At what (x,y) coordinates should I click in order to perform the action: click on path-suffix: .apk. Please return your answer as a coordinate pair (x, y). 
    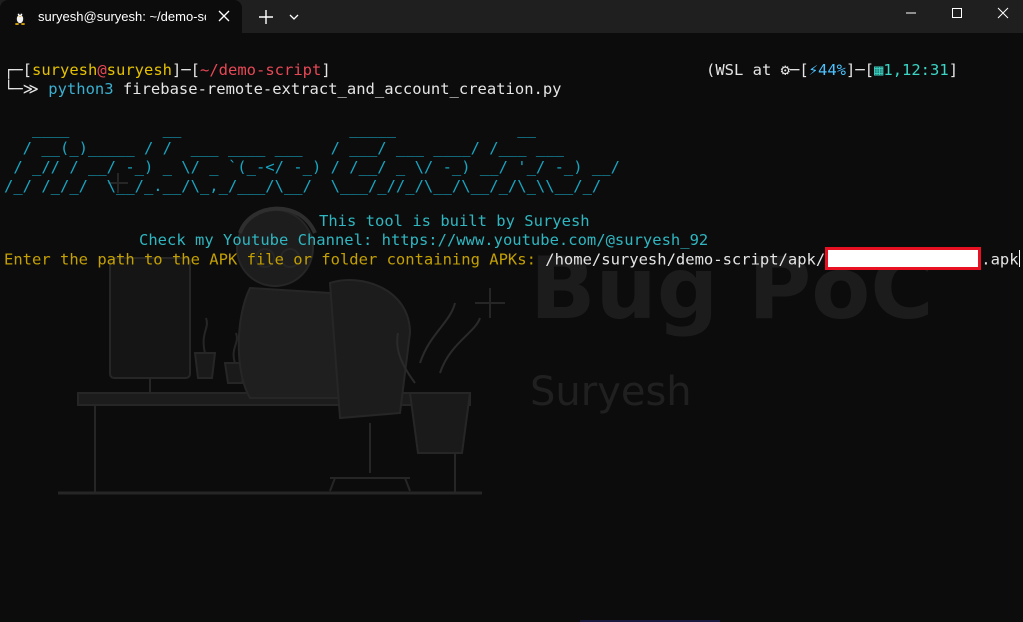
    Looking at the image, I should click on (1000, 259).